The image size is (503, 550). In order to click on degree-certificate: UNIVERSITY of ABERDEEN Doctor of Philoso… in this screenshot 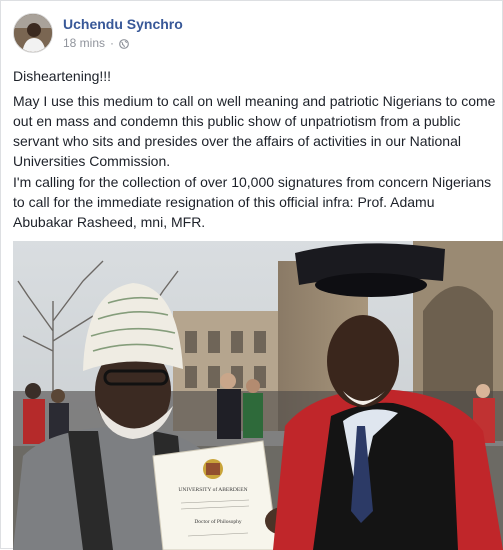, I will do `click(215, 495)`.